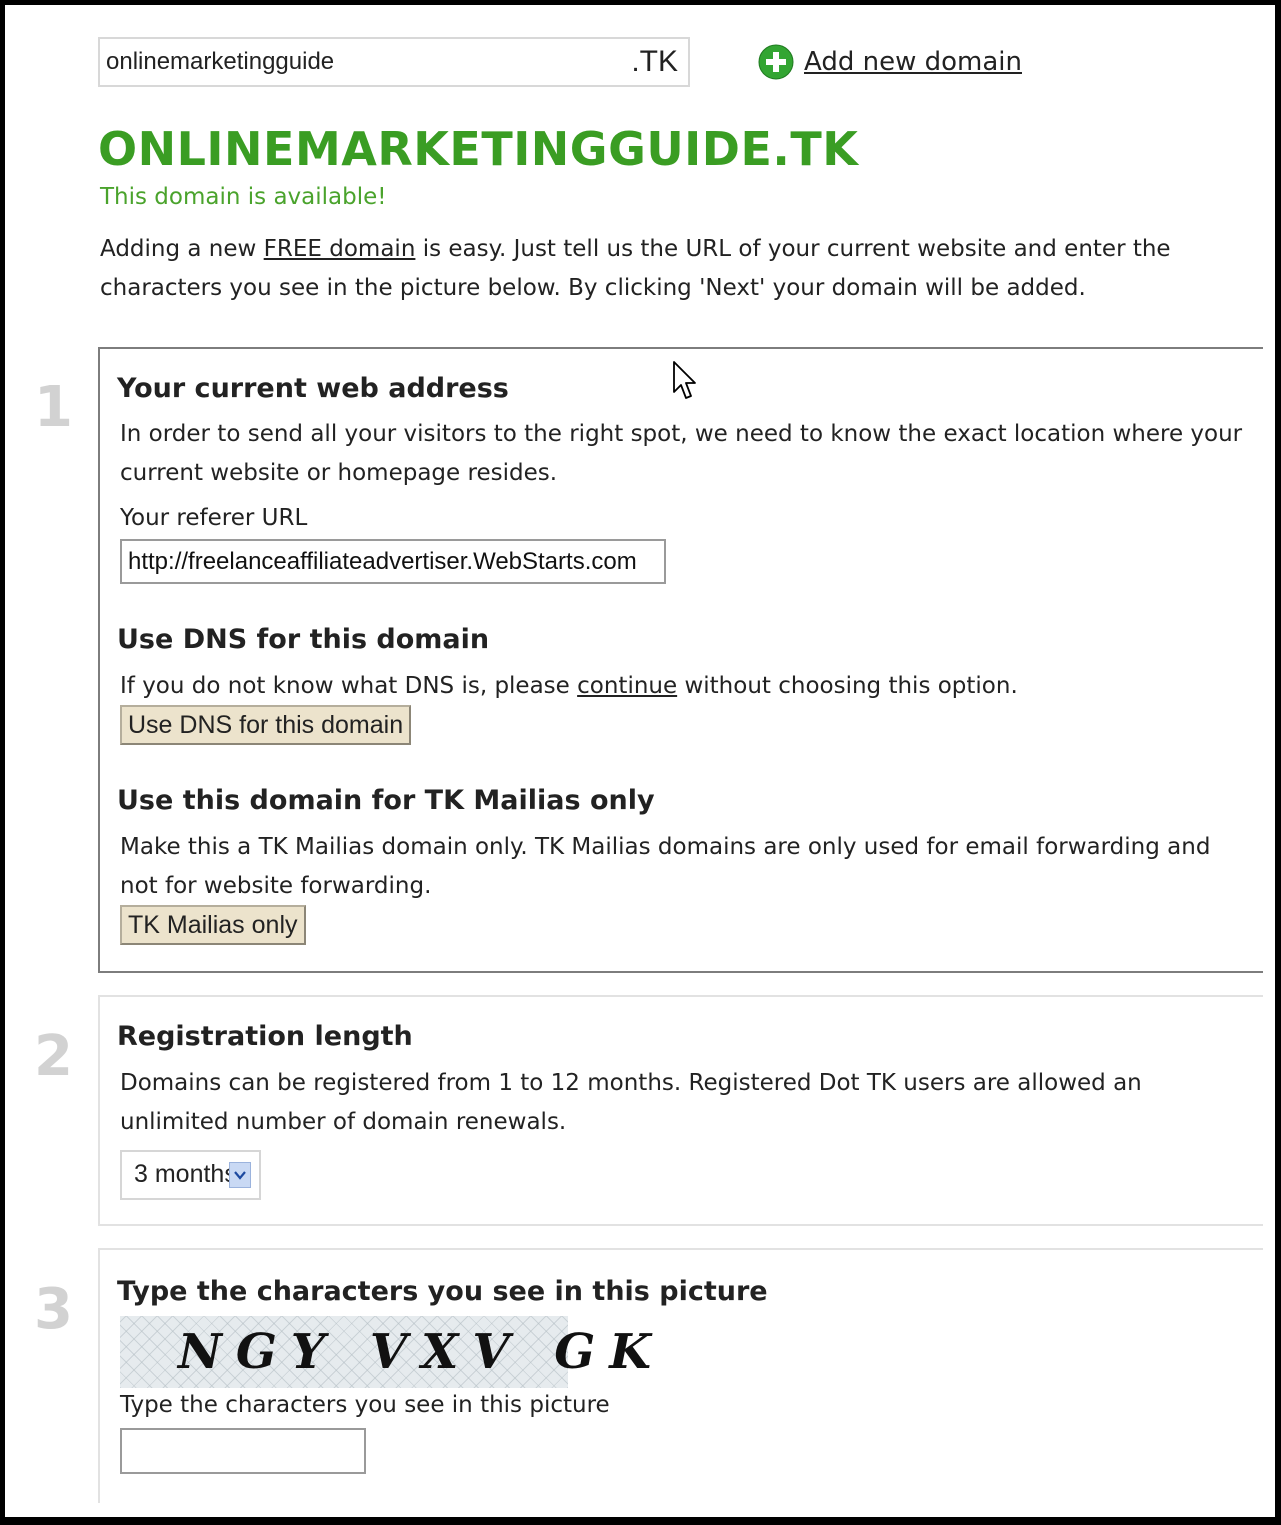 The width and height of the screenshot is (1281, 1525). I want to click on captcha-input, so click(243, 1451).